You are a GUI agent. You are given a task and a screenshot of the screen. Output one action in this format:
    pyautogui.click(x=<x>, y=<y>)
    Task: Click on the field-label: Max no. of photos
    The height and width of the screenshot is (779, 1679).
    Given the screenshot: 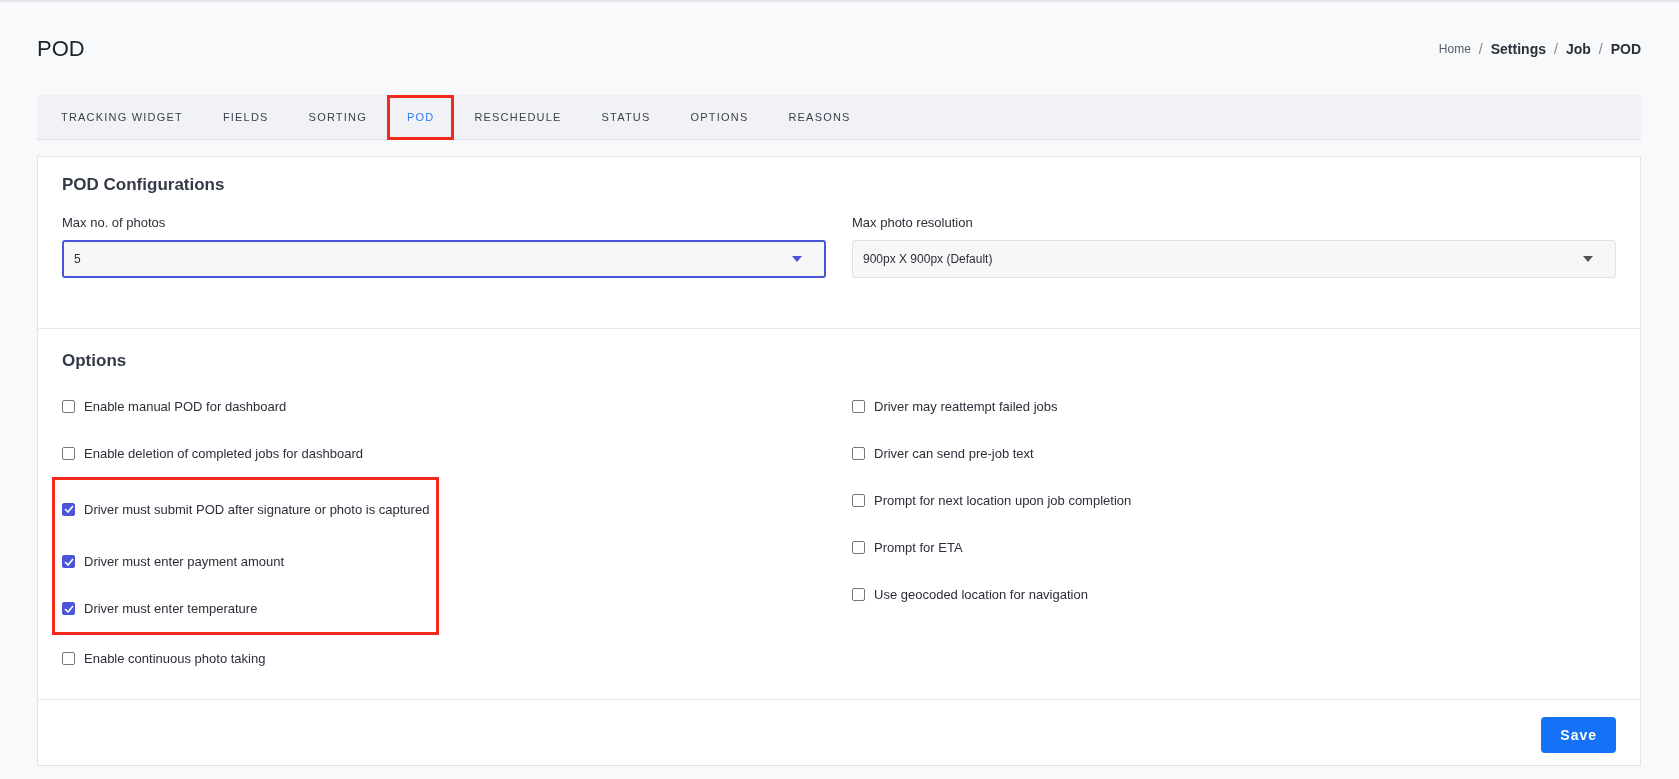 What is the action you would take?
    pyautogui.click(x=114, y=222)
    